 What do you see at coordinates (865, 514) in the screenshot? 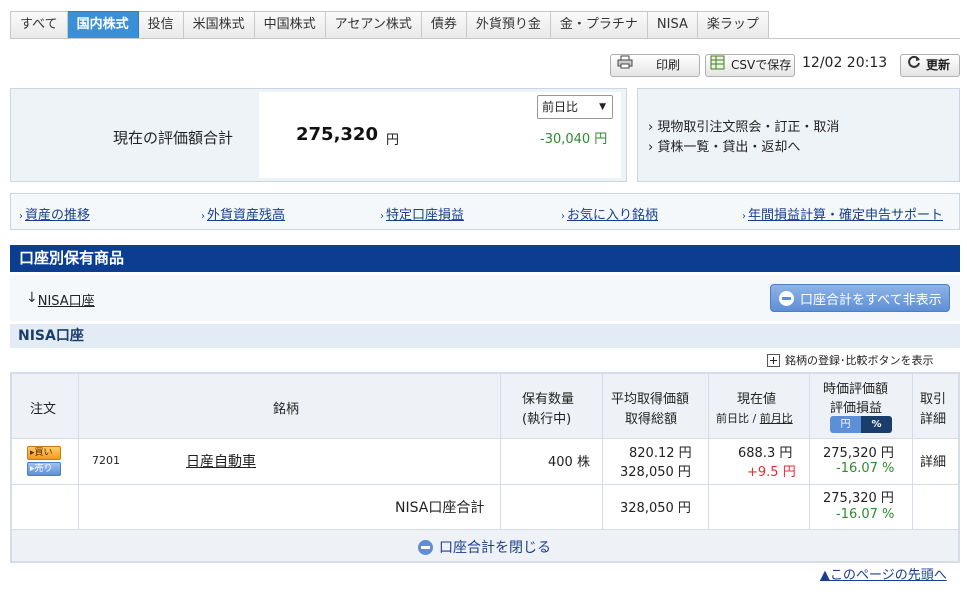
I see `nisa-total-pl-percent: -16.07 %` at bounding box center [865, 514].